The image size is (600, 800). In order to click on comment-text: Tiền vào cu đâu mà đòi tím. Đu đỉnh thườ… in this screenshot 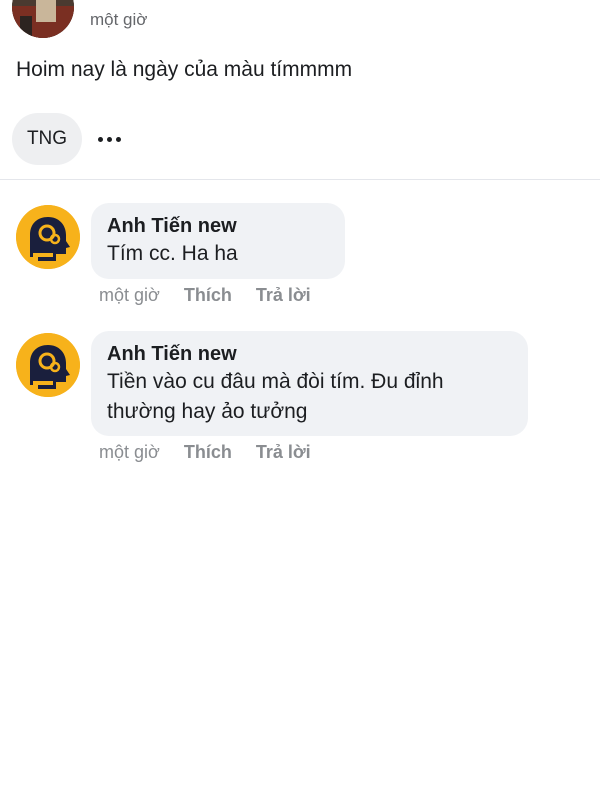, I will do `click(275, 396)`.